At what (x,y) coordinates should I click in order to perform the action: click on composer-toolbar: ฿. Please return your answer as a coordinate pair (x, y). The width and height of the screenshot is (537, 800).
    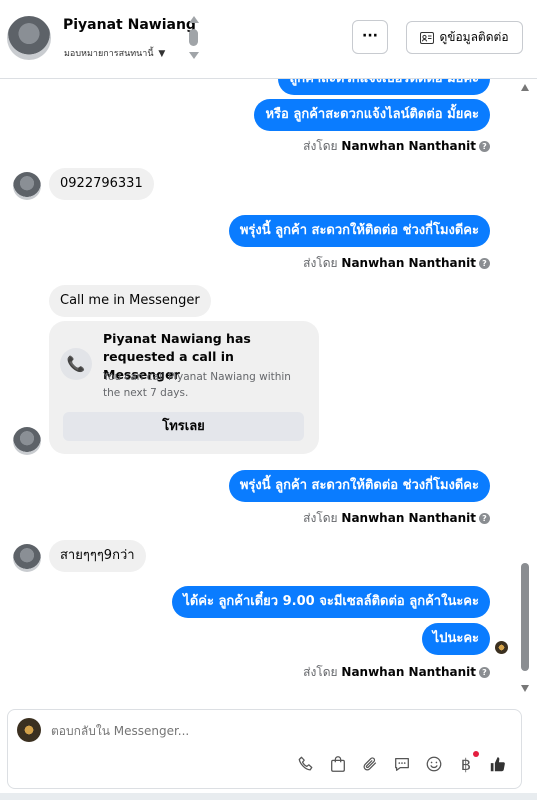
    Looking at the image, I should click on (402, 762).